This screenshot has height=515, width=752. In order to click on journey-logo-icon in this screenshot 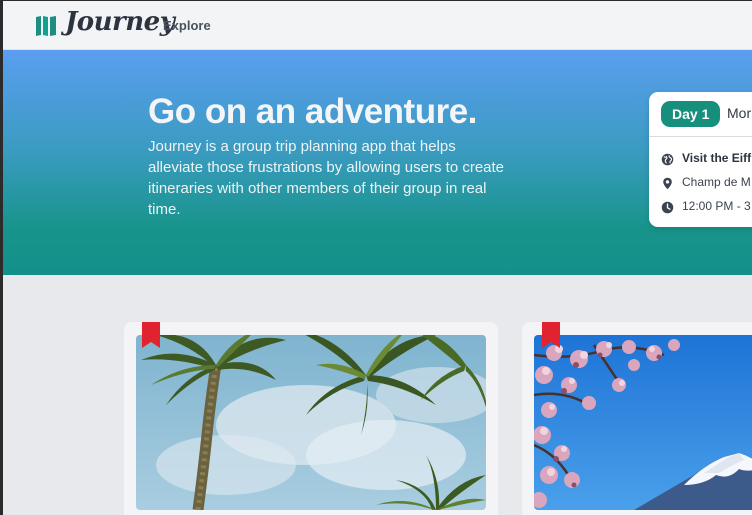, I will do `click(46, 26)`.